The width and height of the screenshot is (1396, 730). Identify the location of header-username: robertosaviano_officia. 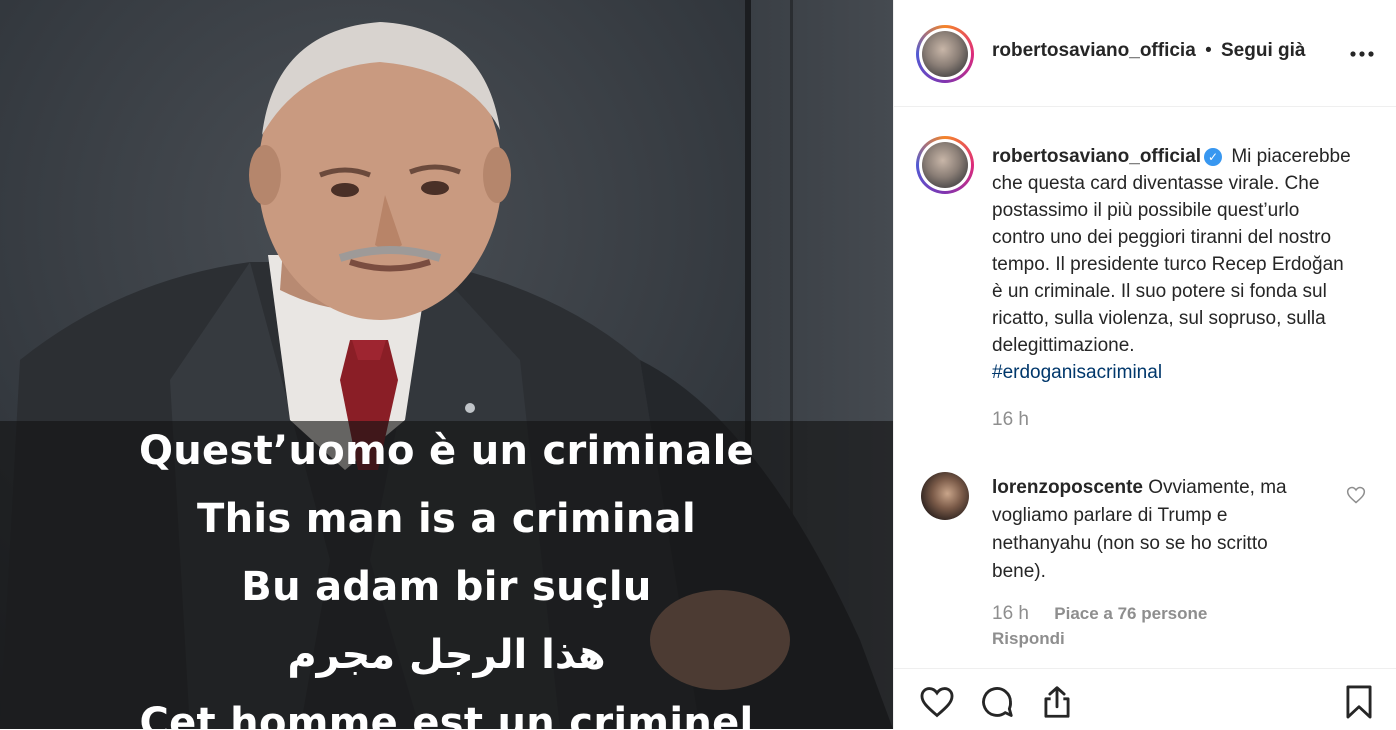
(1094, 50).